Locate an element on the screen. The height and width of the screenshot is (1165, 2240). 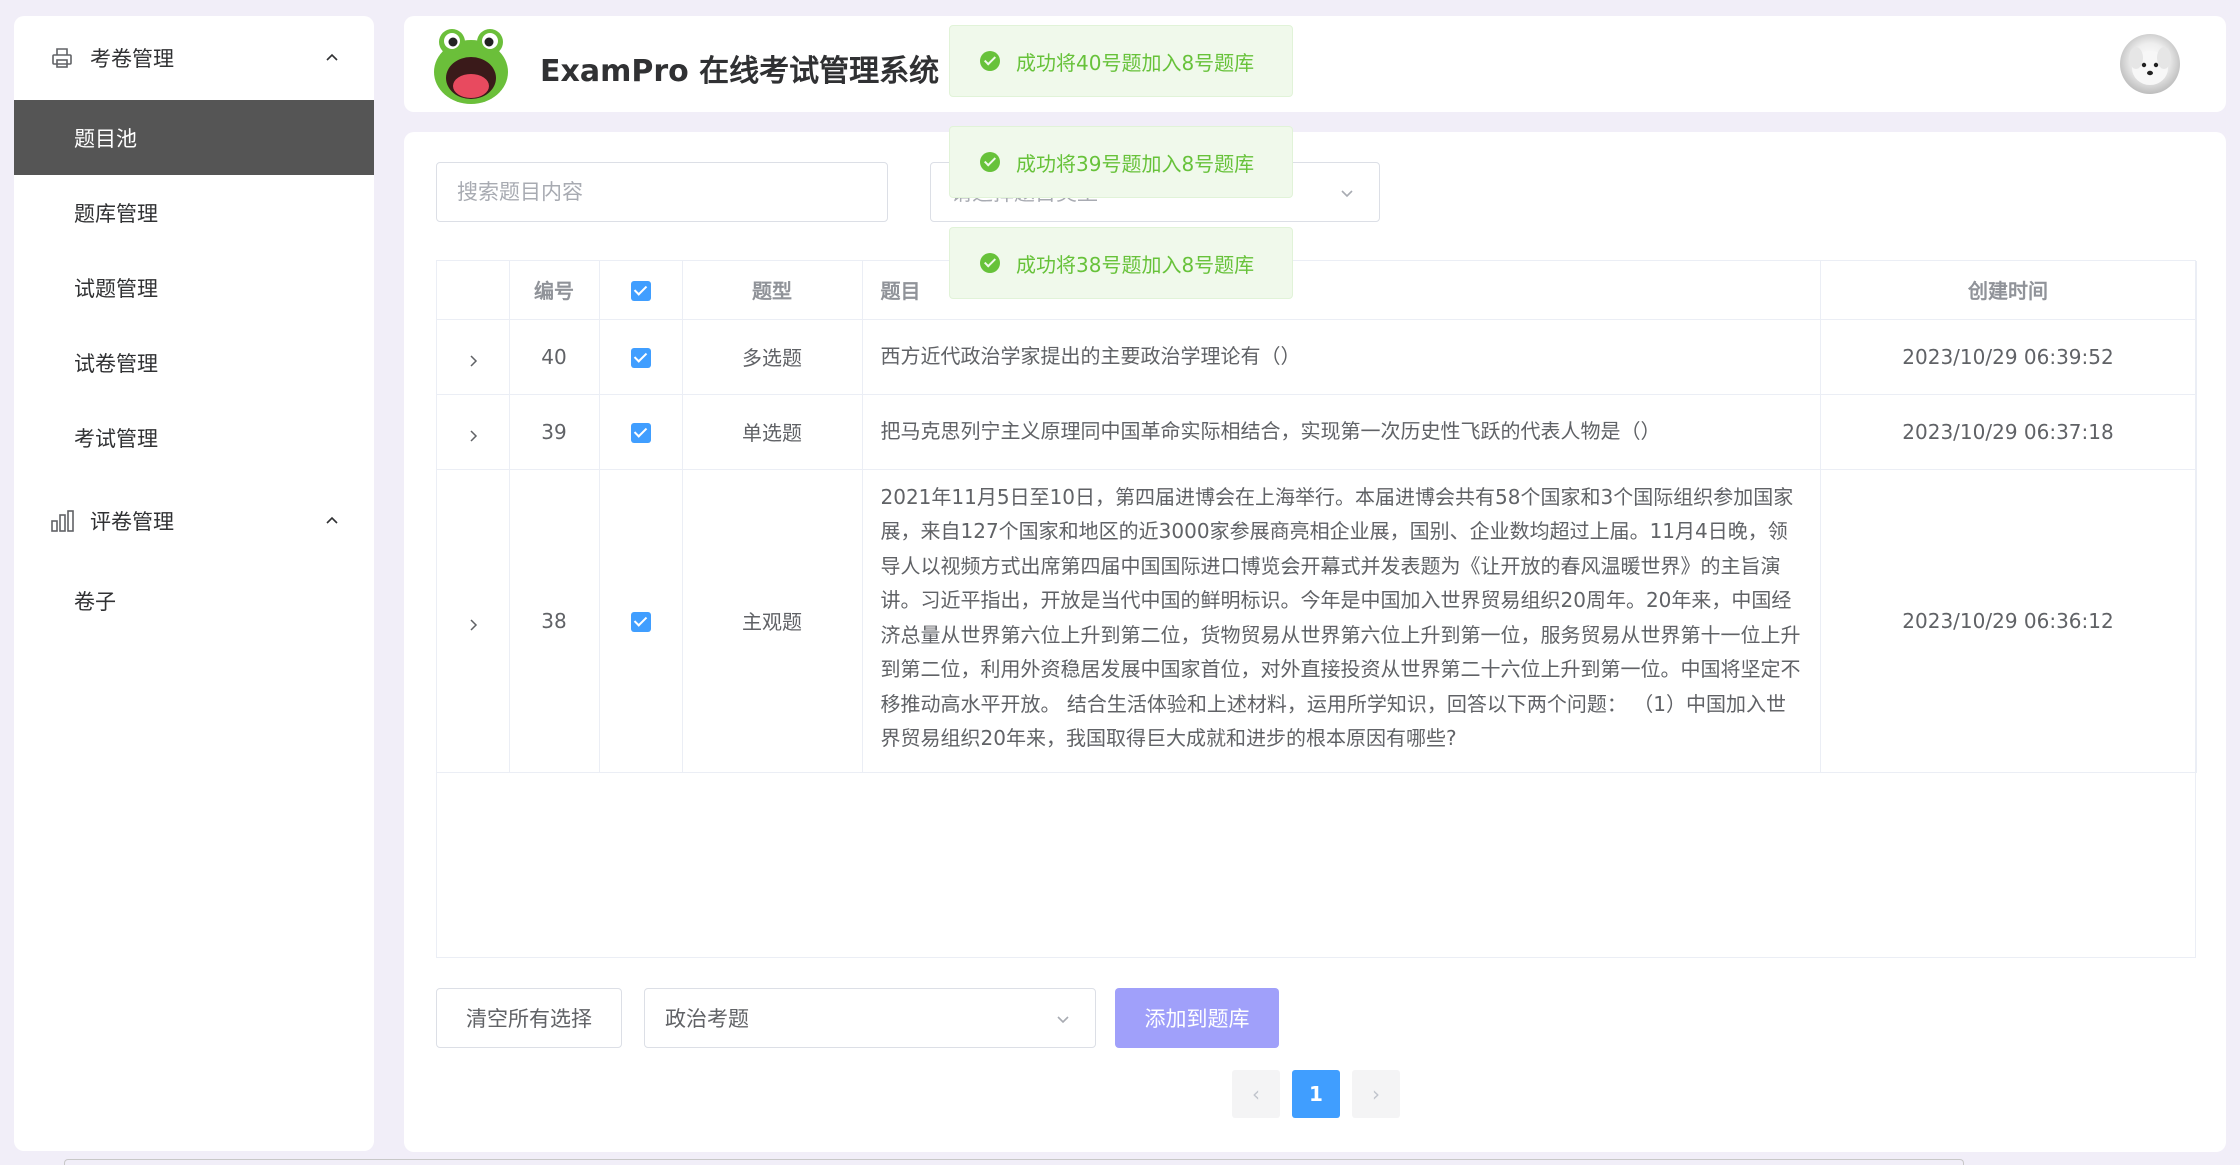
page-1-button: 1 is located at coordinates (1316, 1094).